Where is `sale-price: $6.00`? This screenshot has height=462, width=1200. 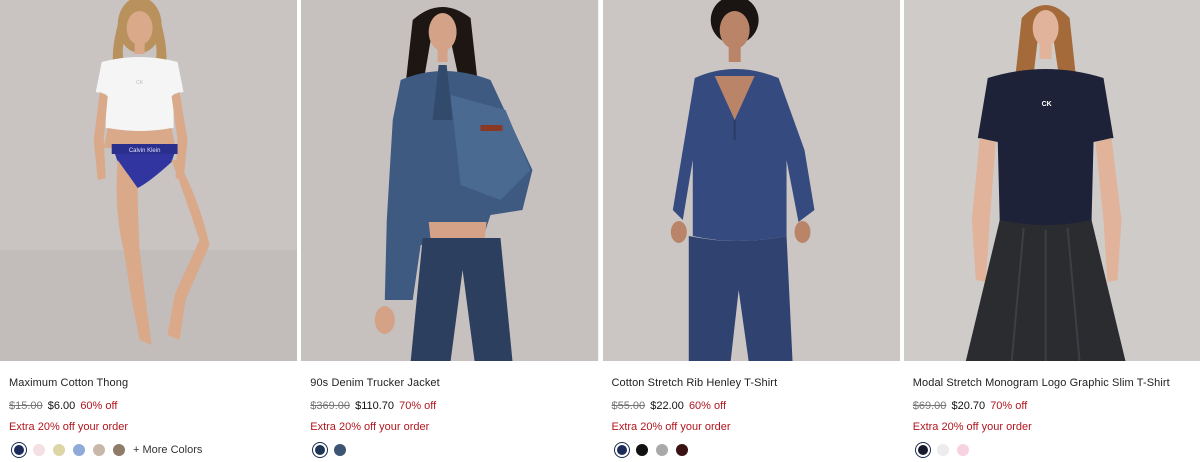 sale-price: $6.00 is located at coordinates (61, 406).